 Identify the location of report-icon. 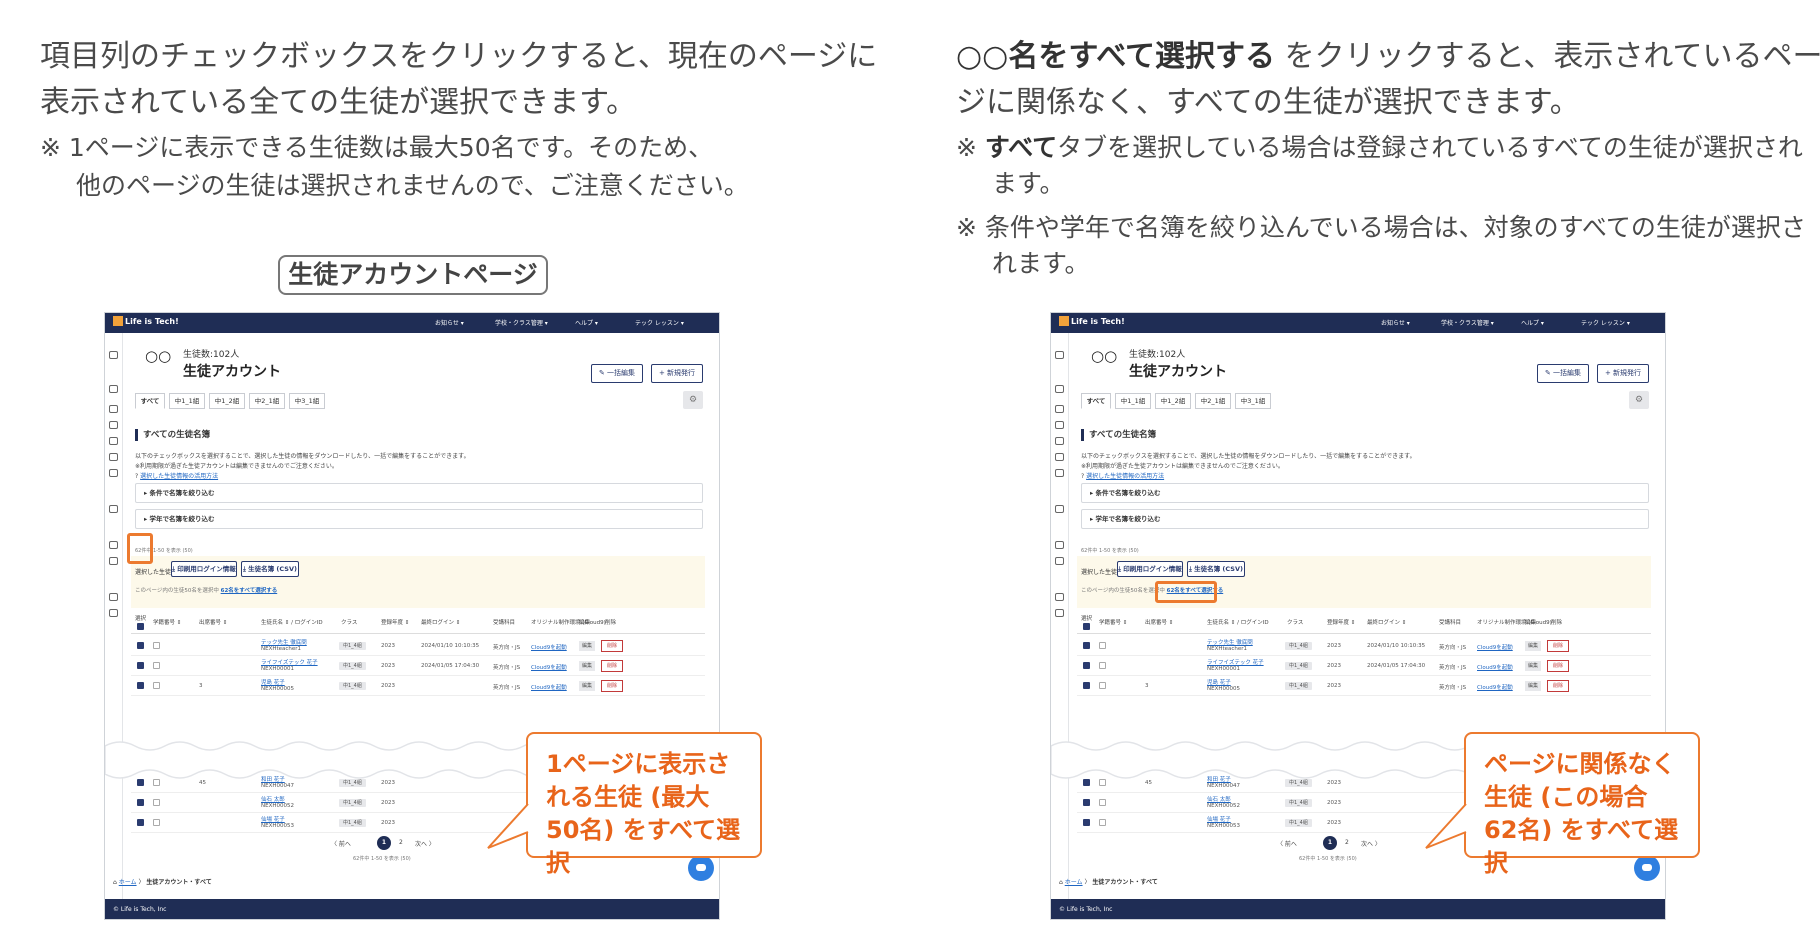
(1059, 509).